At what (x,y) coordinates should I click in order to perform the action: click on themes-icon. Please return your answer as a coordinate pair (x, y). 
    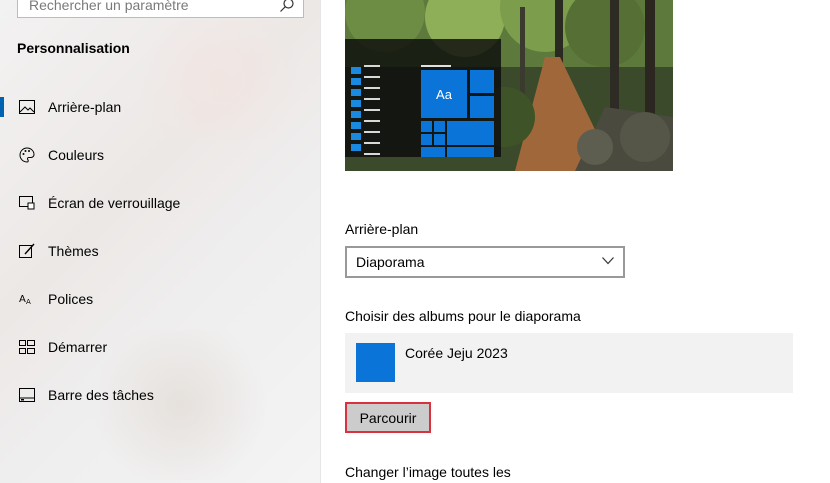
    Looking at the image, I should click on (27, 251).